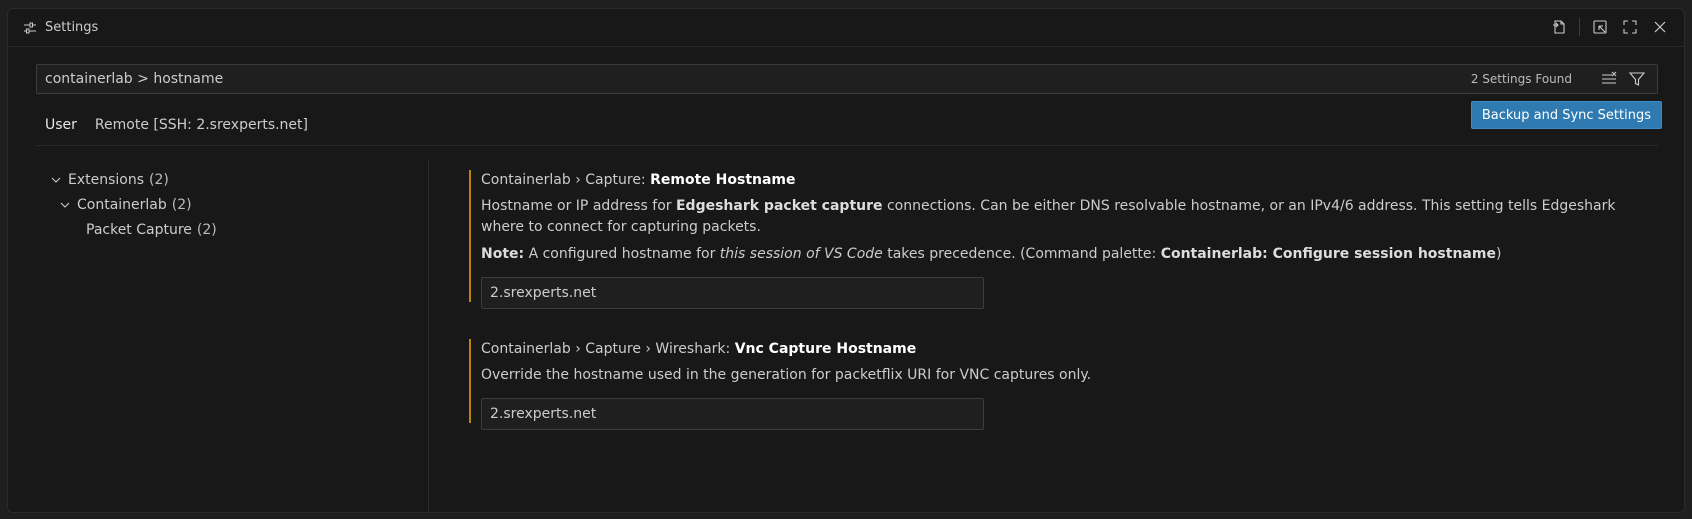  Describe the element at coordinates (825, 349) in the screenshot. I see `setting-name: Vnc Capture Hostname` at that location.